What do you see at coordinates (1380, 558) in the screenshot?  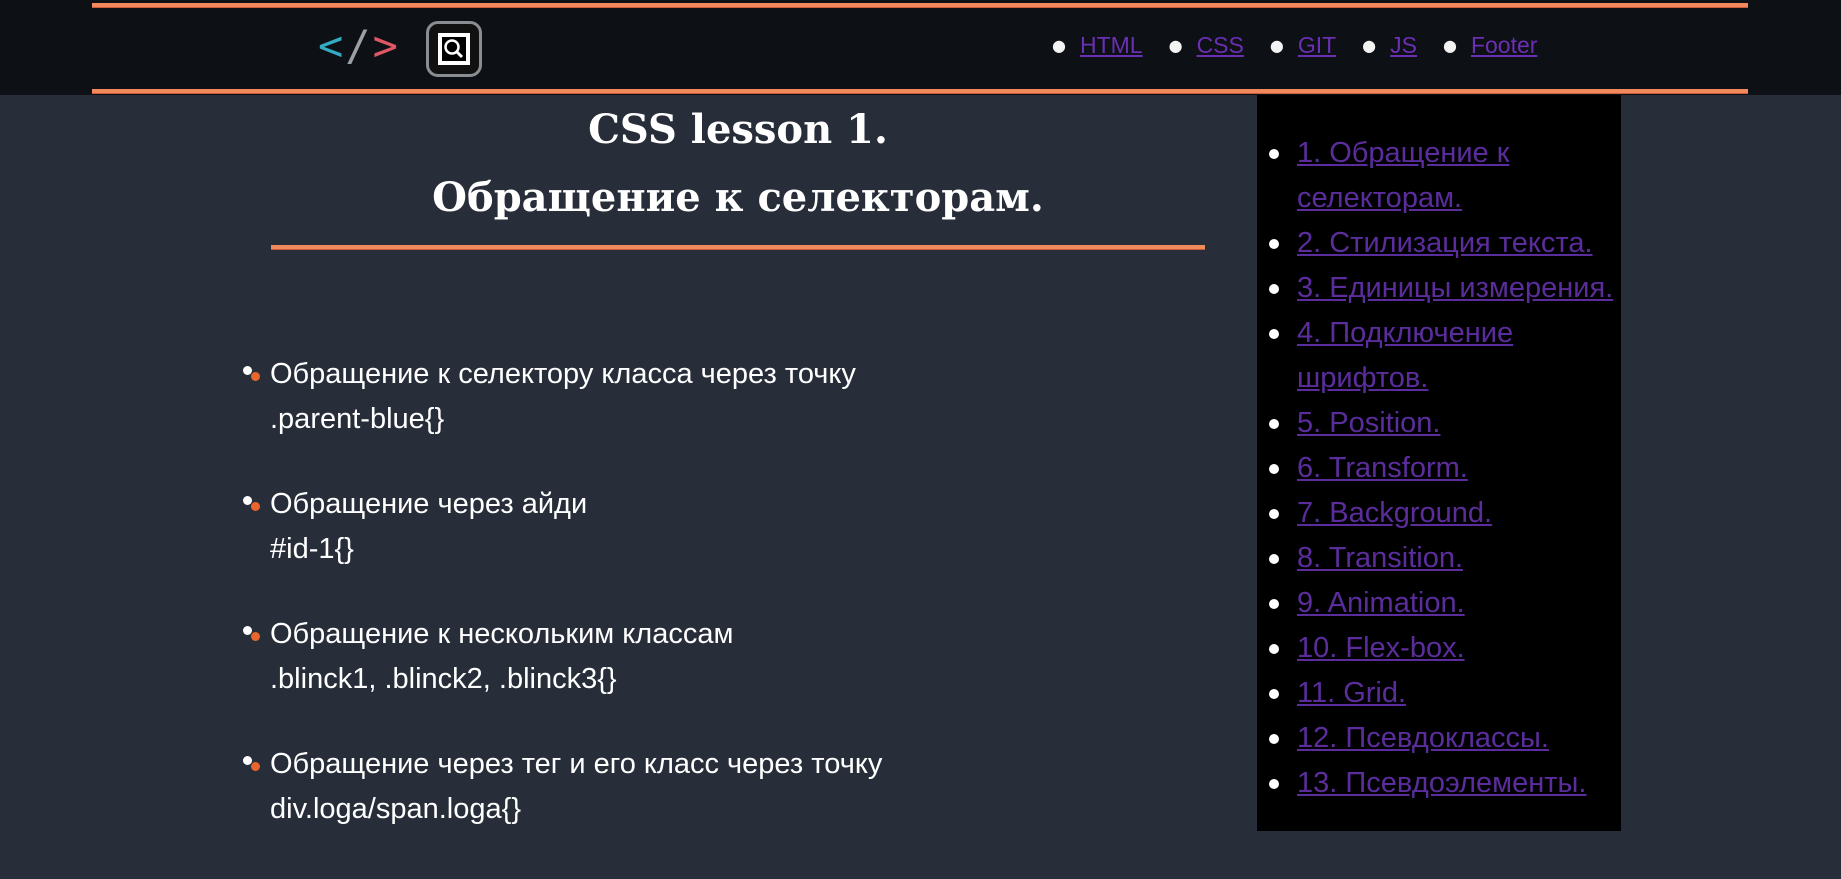 I see `sidebar-link-8: 8. Transition.` at bounding box center [1380, 558].